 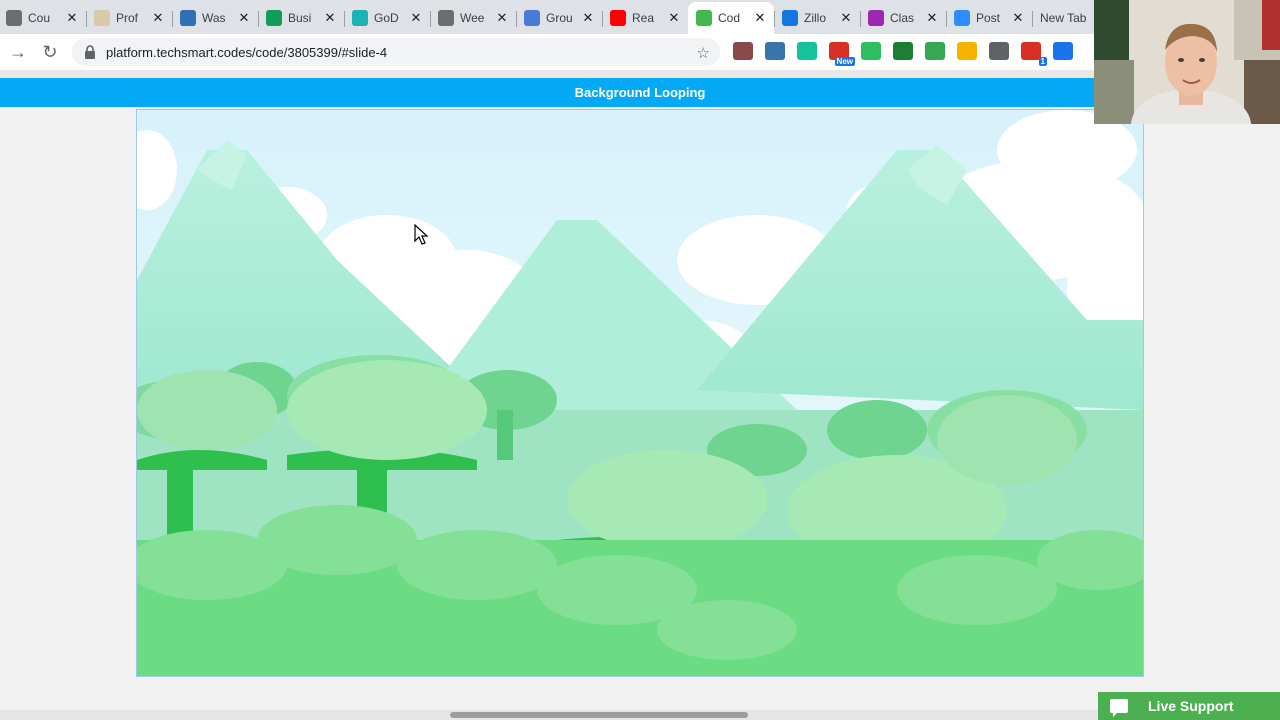 What do you see at coordinates (807, 51) in the screenshot?
I see `grammarly-extension-icon` at bounding box center [807, 51].